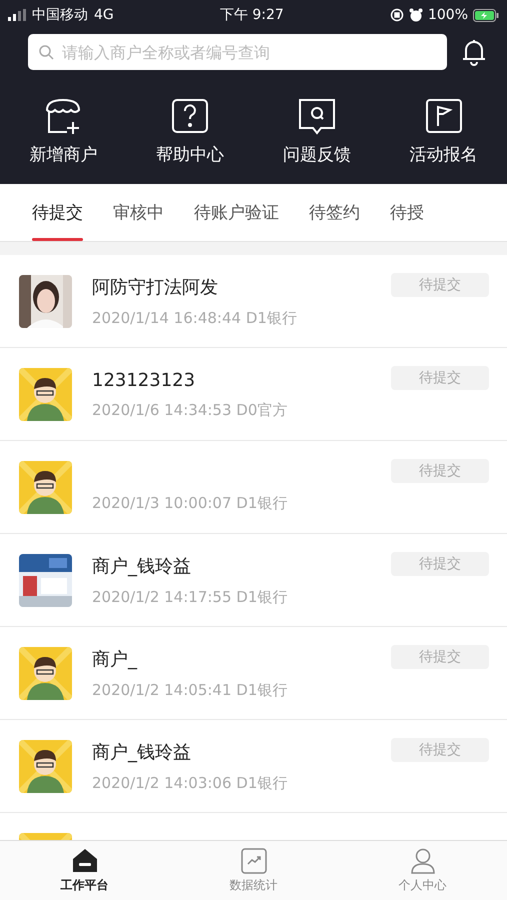 The image size is (507, 900). I want to click on question-icon, so click(190, 116).